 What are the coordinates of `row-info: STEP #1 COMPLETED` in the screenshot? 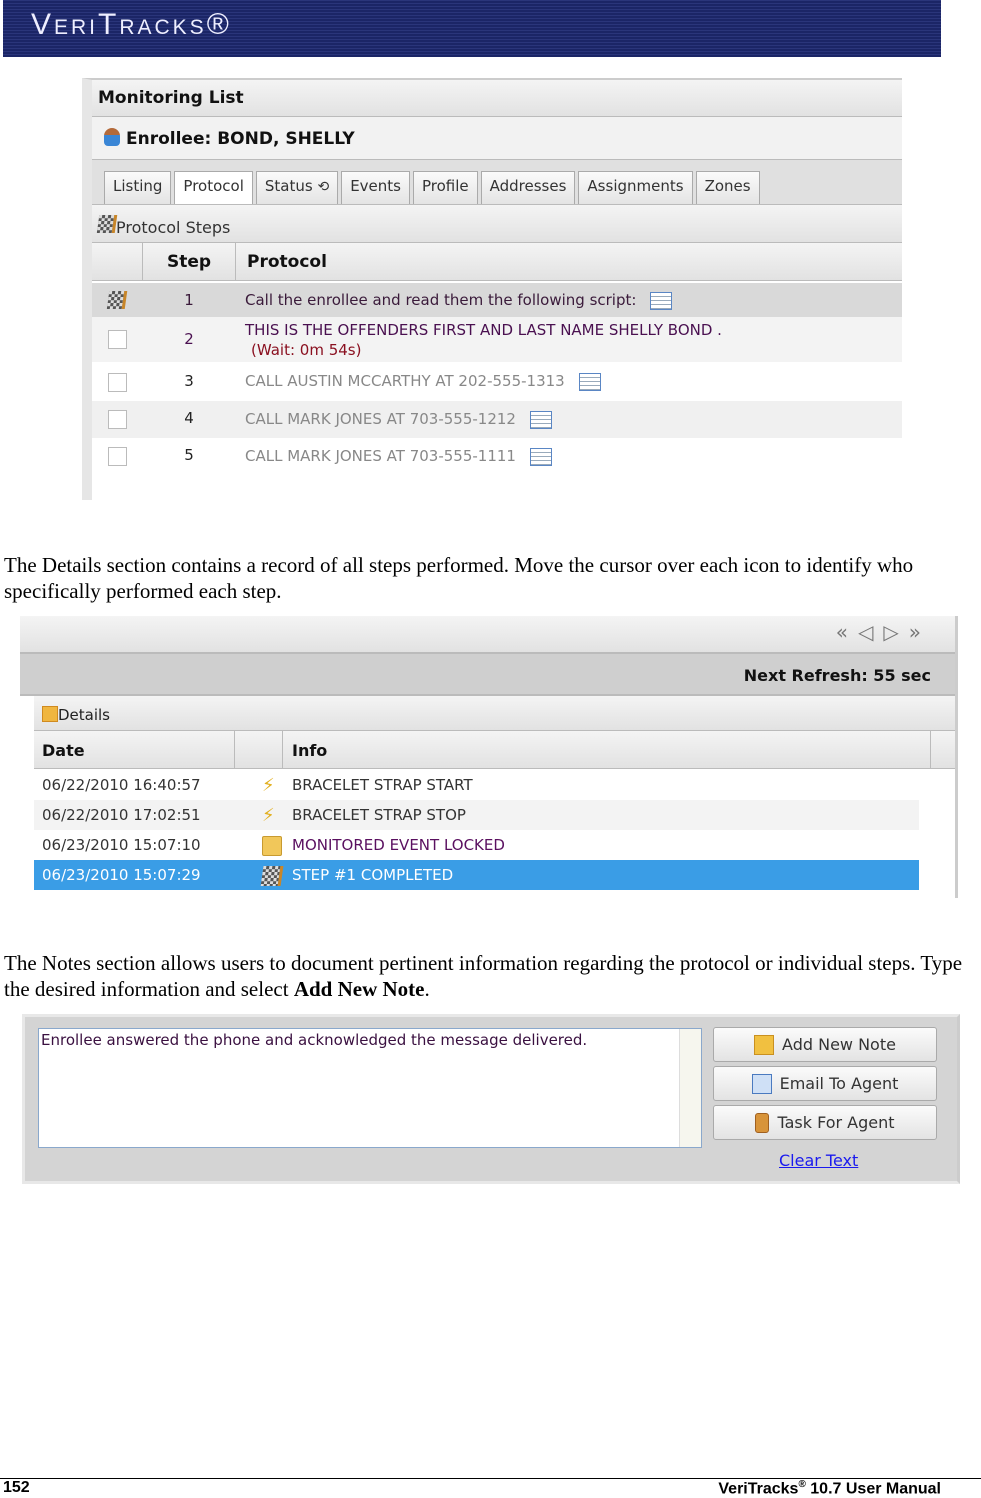 It's located at (373, 875).